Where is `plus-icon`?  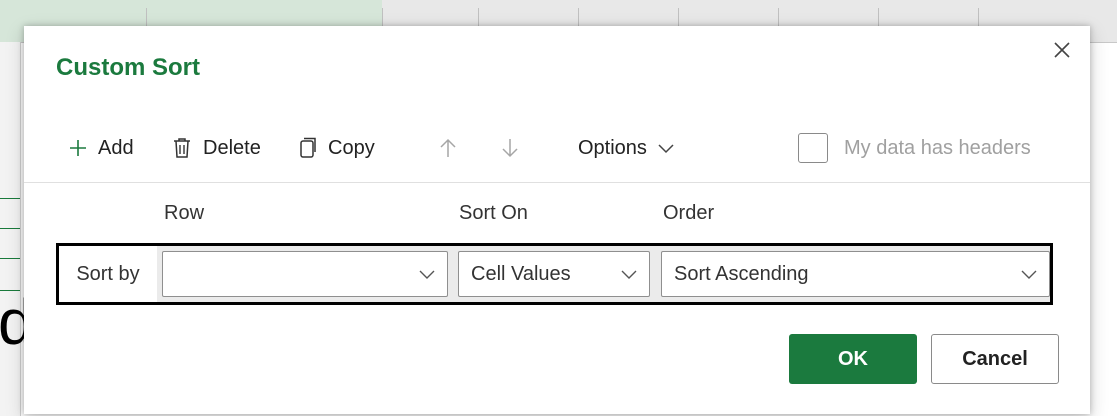 plus-icon is located at coordinates (78, 148).